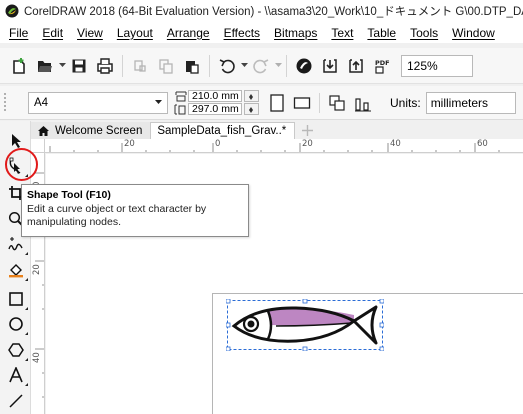 The width and height of the screenshot is (523, 414). I want to click on new-document-button, so click(19, 66).